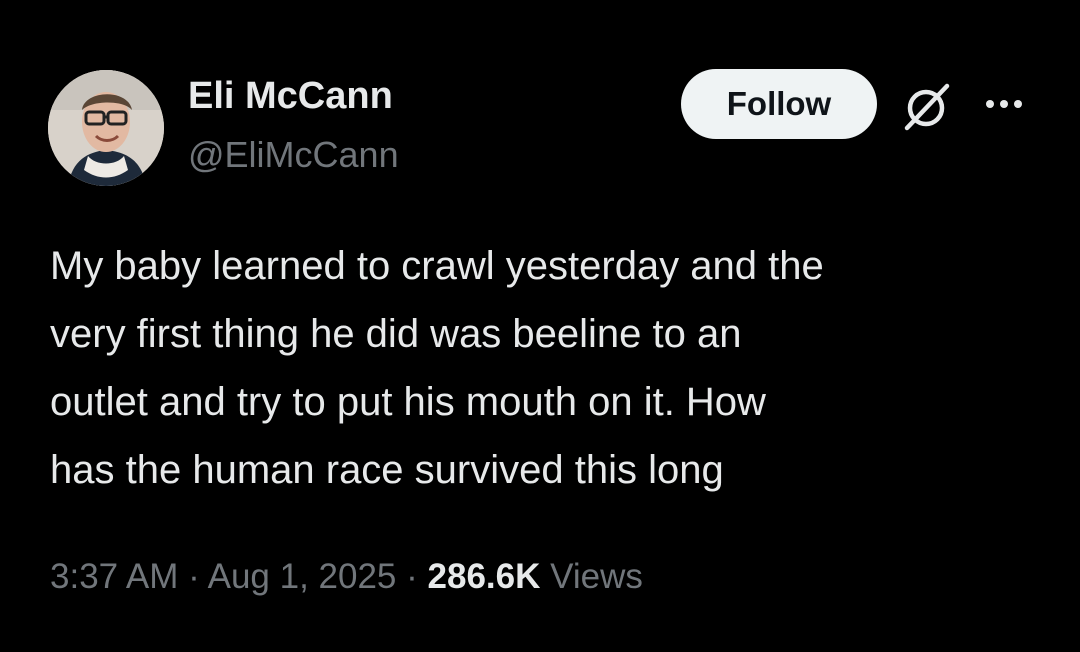 The width and height of the screenshot is (1080, 652). I want to click on author-handle: @EliMcCann, so click(293, 155).